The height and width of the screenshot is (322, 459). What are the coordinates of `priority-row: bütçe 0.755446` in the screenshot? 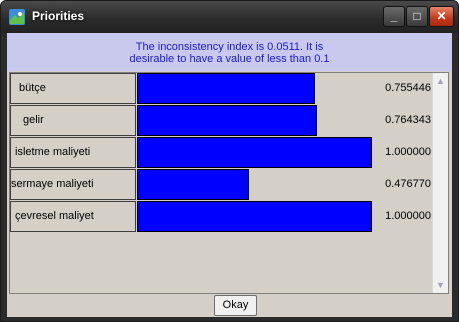 It's located at (221, 89).